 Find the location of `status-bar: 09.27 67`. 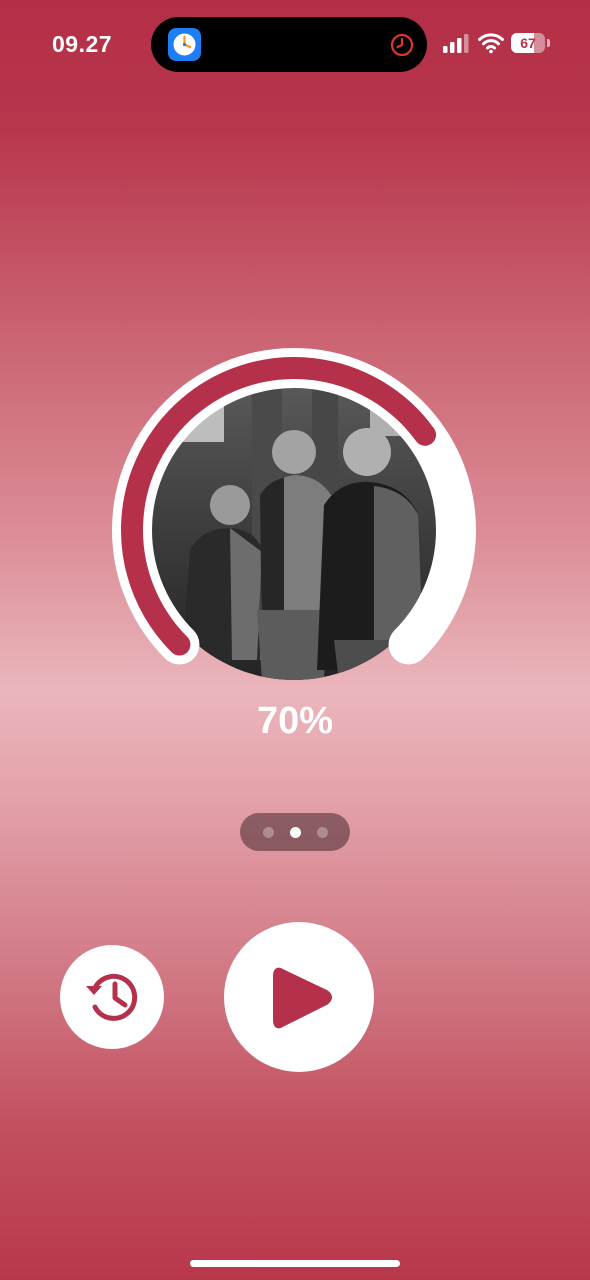

status-bar: 09.27 67 is located at coordinates (295, 45).